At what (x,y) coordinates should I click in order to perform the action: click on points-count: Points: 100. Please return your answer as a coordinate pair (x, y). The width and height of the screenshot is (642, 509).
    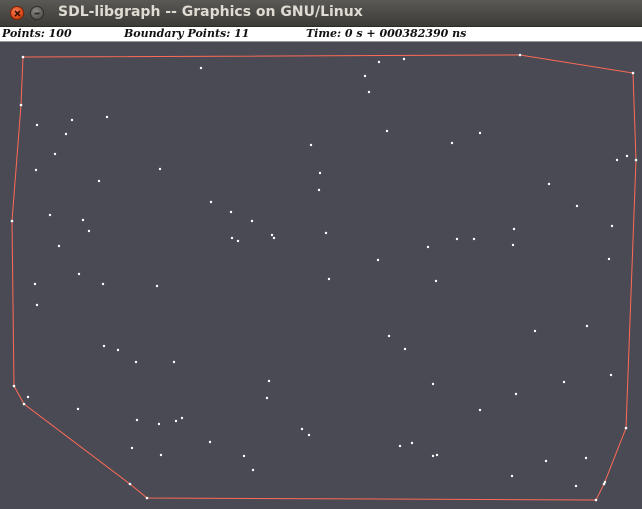
    Looking at the image, I should click on (37, 33).